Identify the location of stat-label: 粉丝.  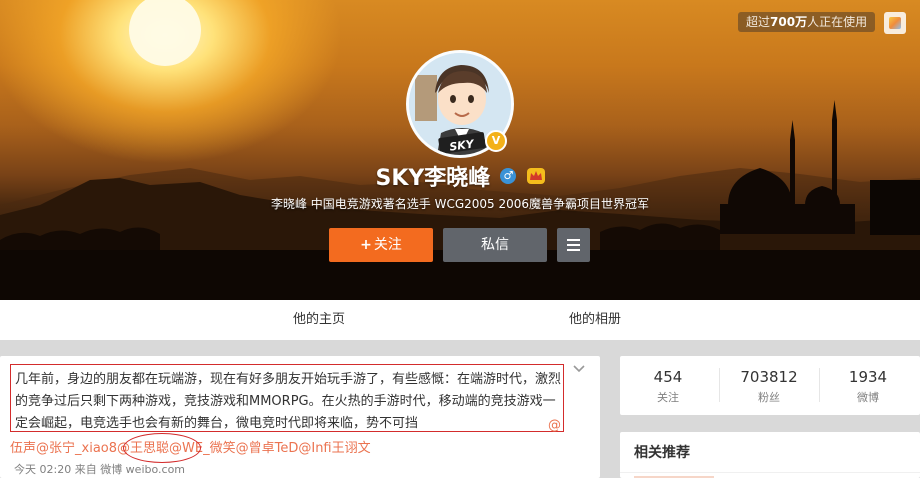
(769, 397).